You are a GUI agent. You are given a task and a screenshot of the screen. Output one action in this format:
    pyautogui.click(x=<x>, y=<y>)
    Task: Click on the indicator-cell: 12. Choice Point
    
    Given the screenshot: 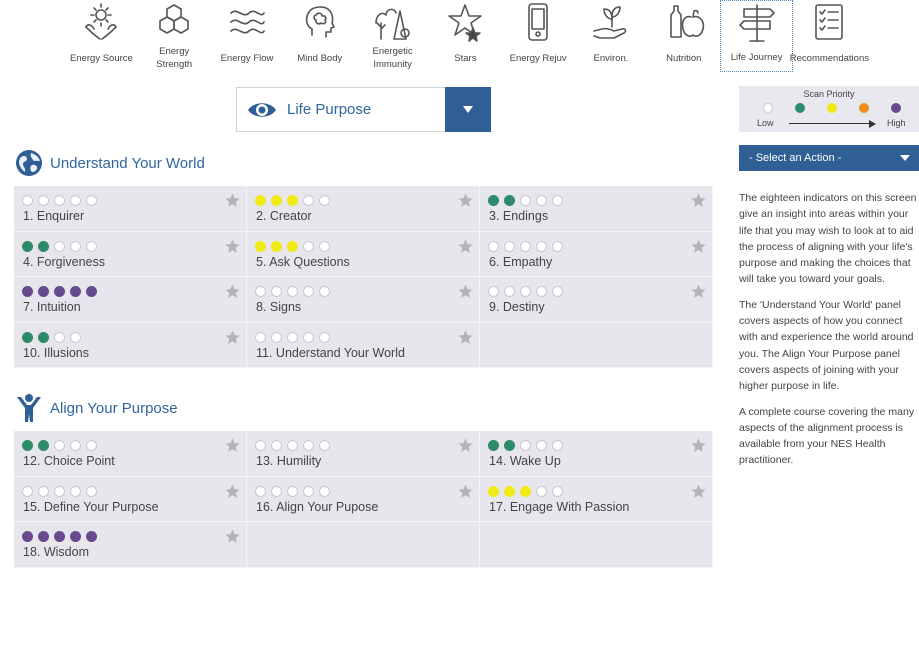 What is the action you would take?
    pyautogui.click(x=130, y=454)
    